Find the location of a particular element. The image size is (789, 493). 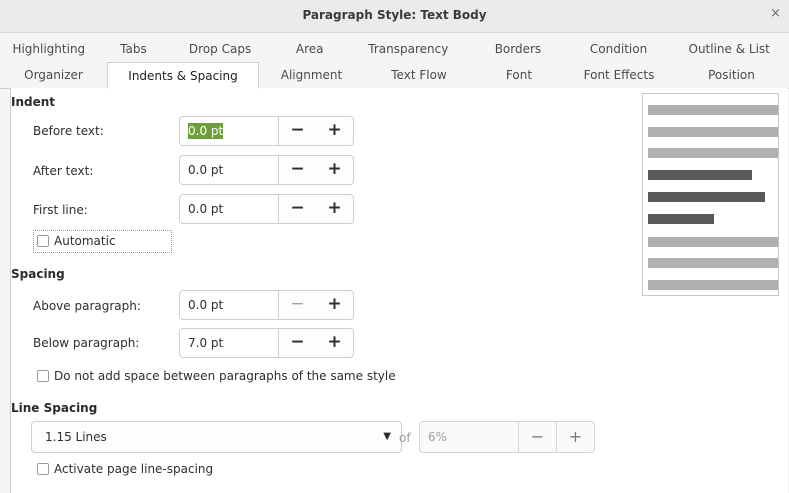

tab-font-effects: Font Effects is located at coordinates (619, 75).